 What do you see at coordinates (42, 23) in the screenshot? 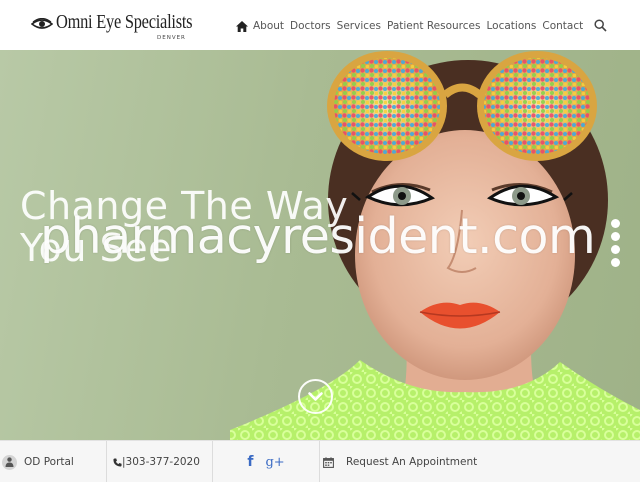
I see `eye-logo-icon` at bounding box center [42, 23].